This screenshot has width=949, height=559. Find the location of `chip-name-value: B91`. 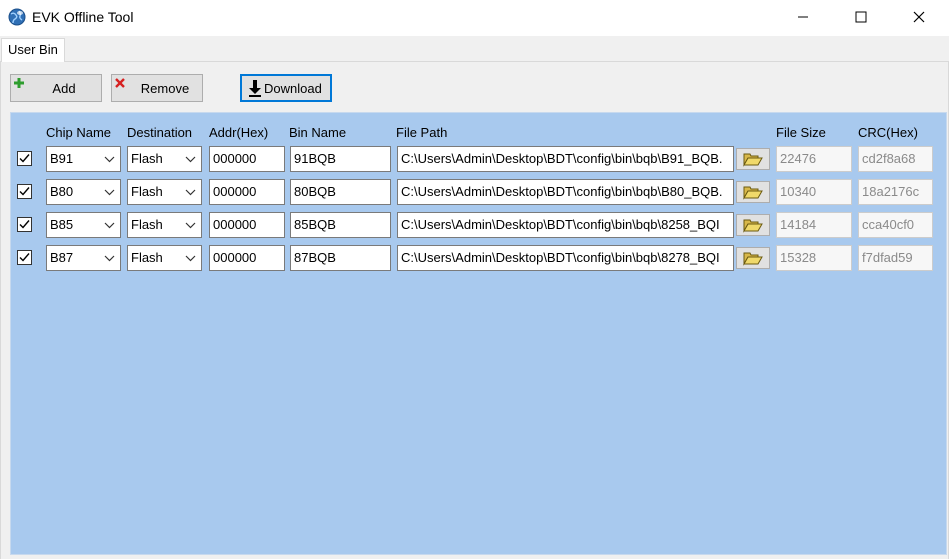

chip-name-value: B91 is located at coordinates (62, 158).